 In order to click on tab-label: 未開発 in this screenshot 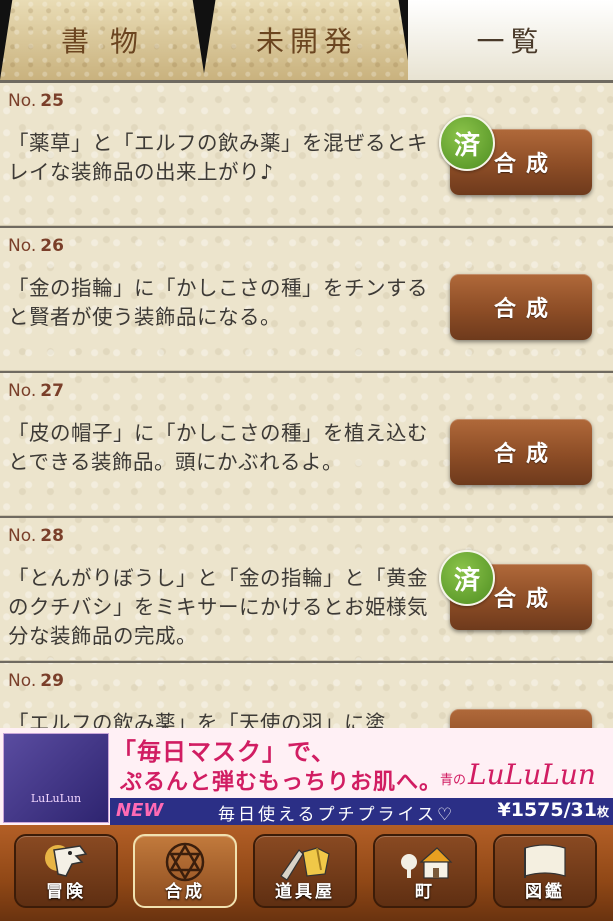, I will do `click(306, 41)`.